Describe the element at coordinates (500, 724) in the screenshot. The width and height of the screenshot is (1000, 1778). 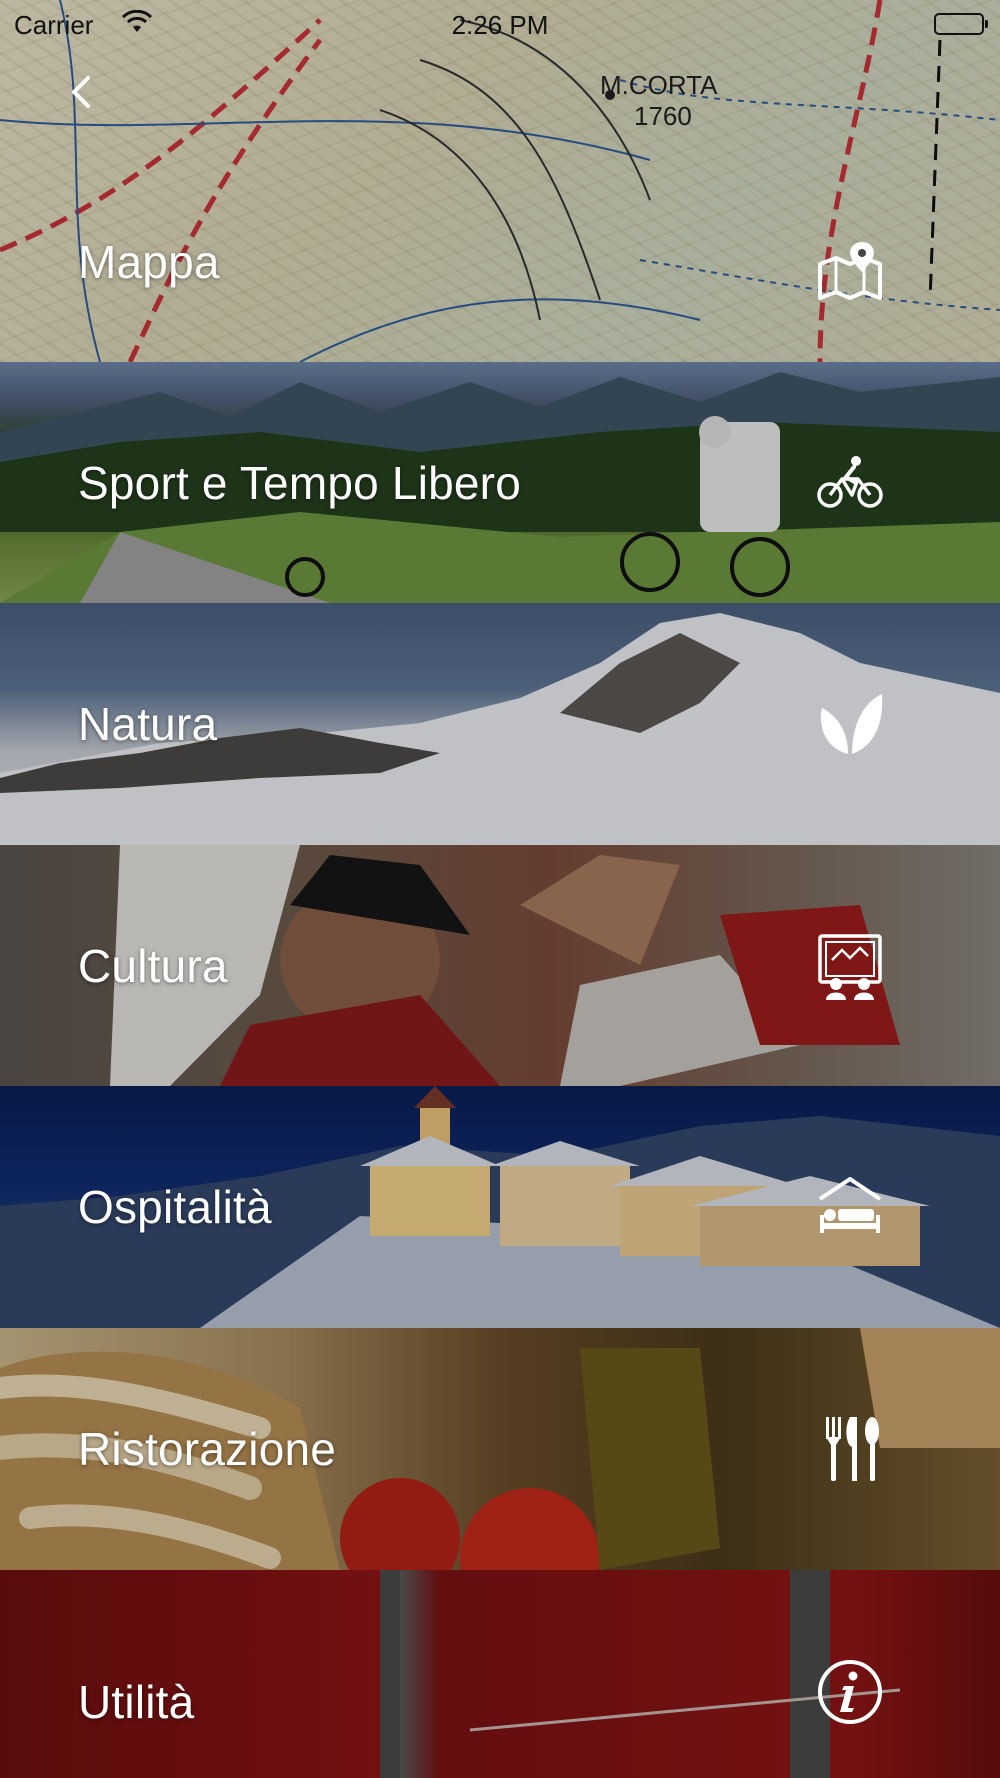
I see `menu-item-natura: Natura` at that location.